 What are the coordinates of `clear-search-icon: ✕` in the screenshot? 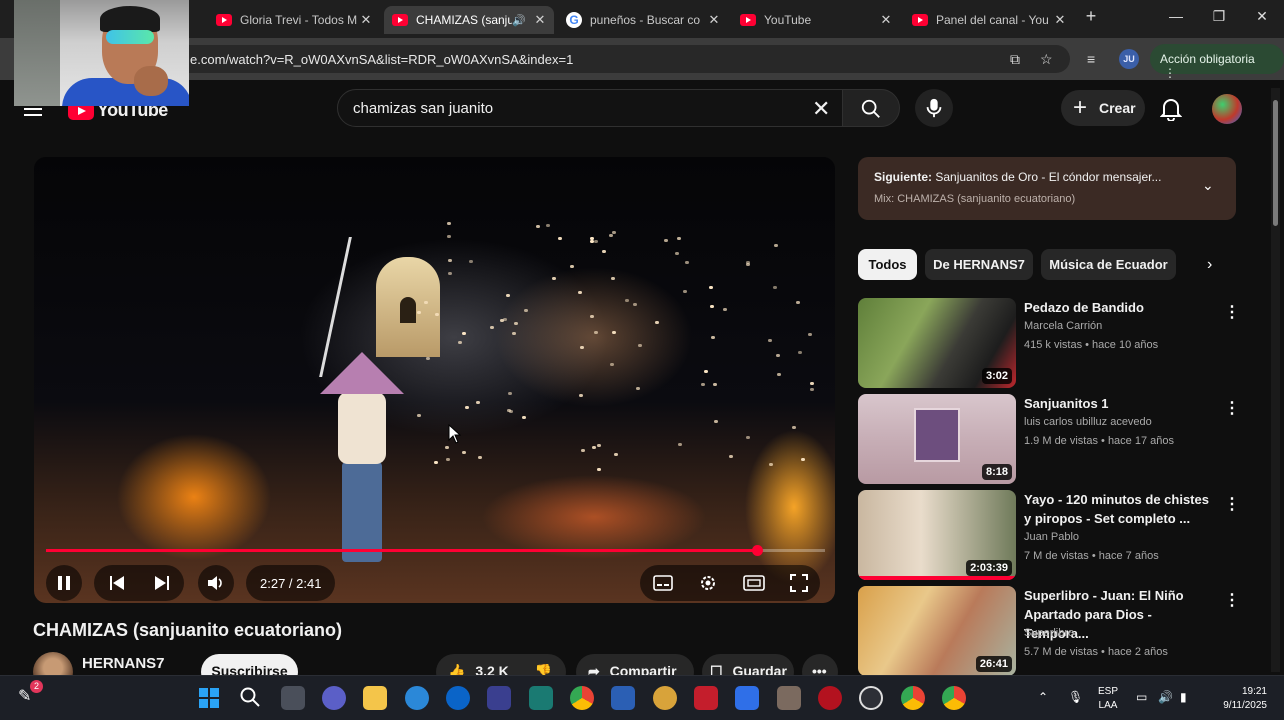 It's located at (821, 109).